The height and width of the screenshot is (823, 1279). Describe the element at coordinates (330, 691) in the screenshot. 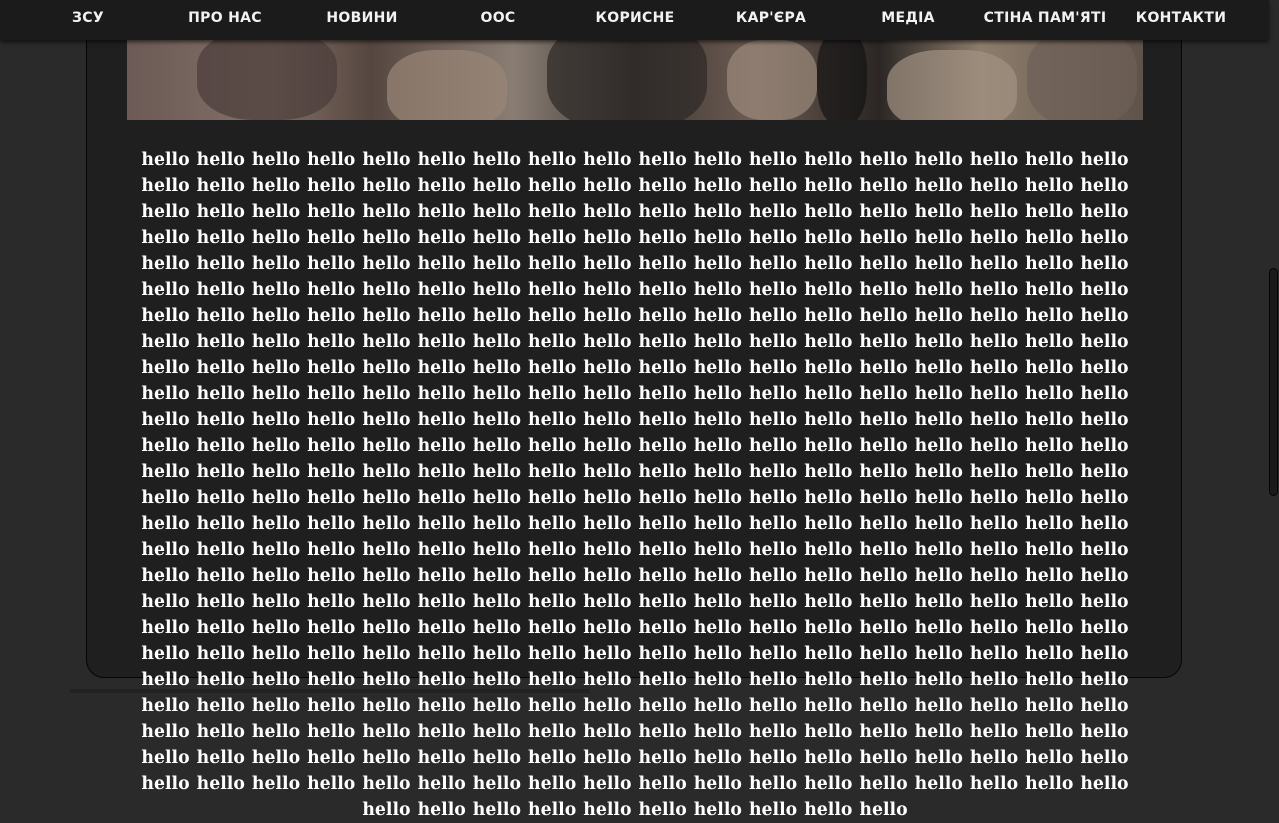

I see `next-section-edge` at that location.